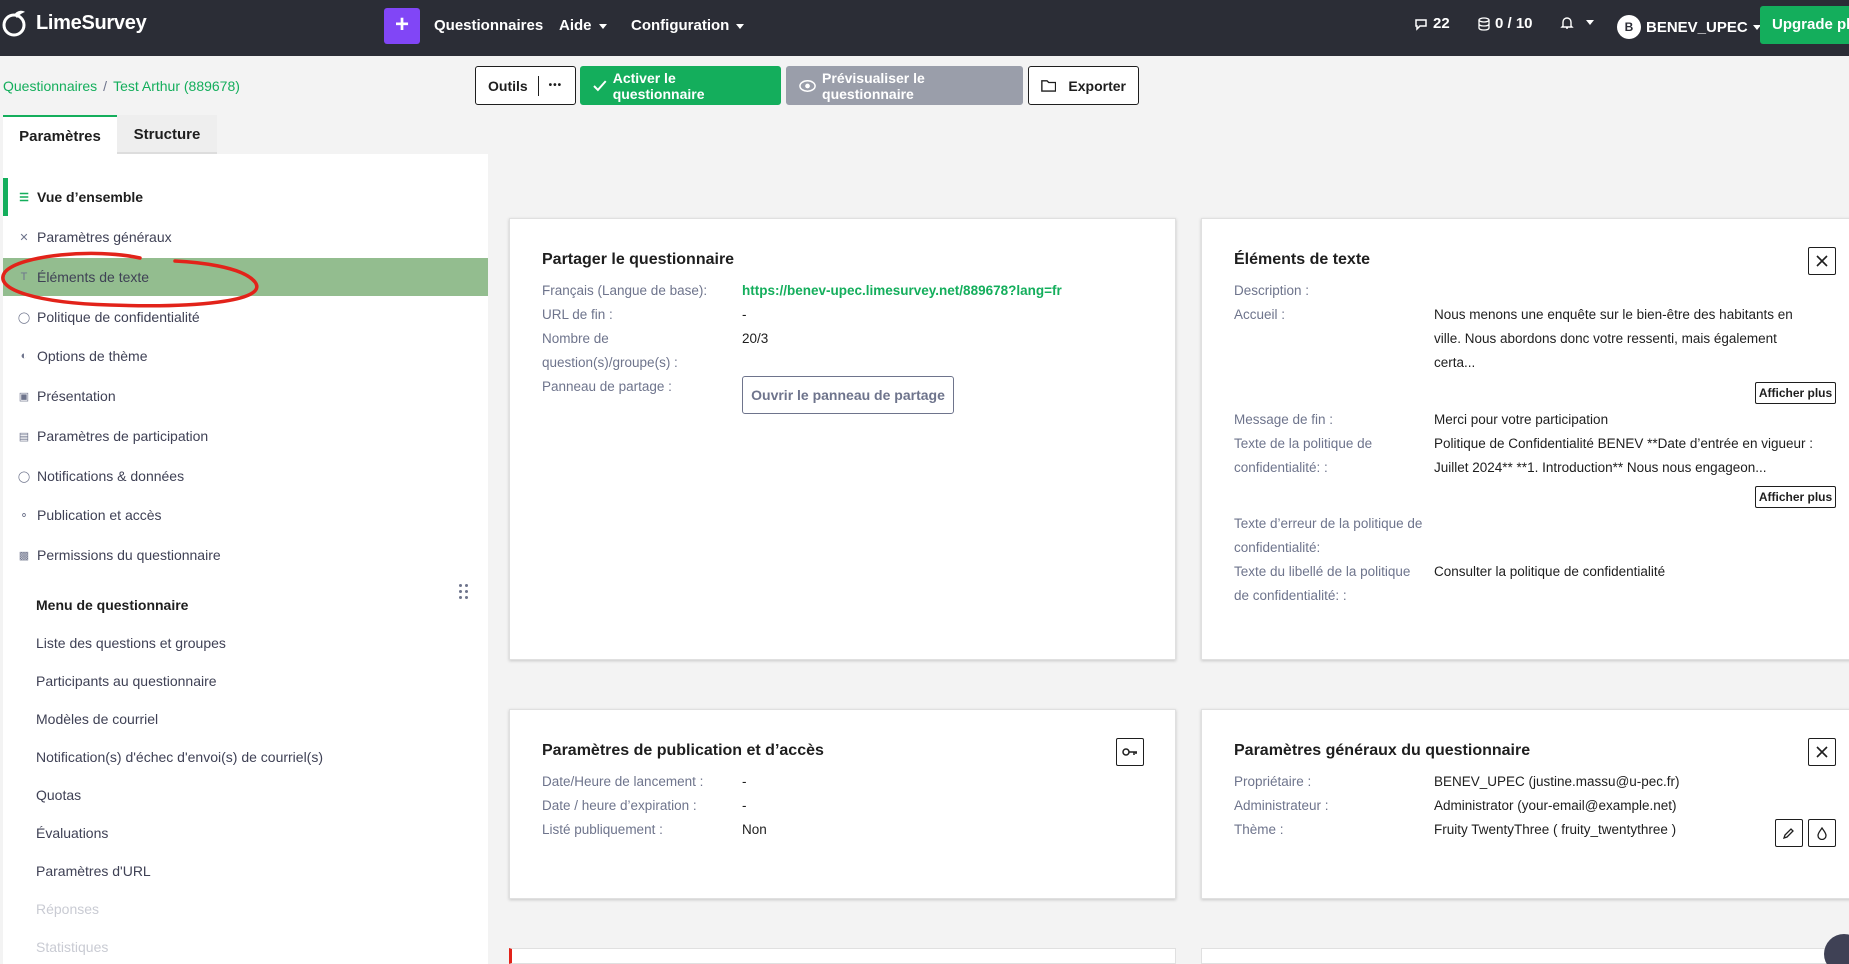  I want to click on messages-indicator: 22, so click(1432, 23).